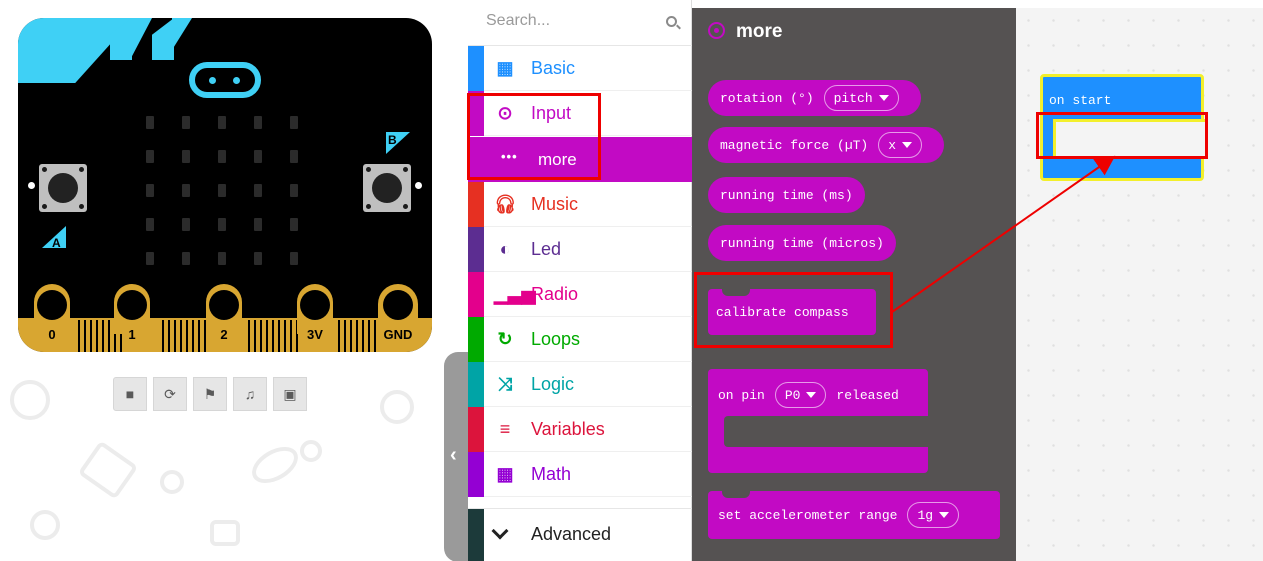 The width and height of the screenshot is (1263, 561). I want to click on on-pin-released-block: on pin P0 released, so click(818, 421).